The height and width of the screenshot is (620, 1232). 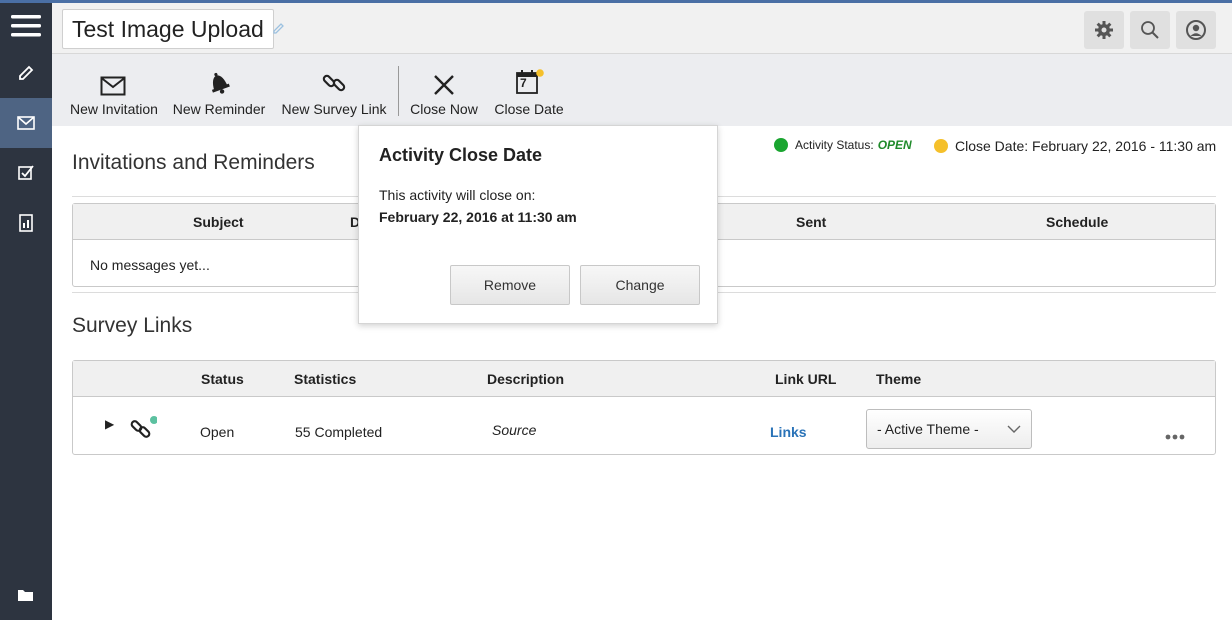 What do you see at coordinates (334, 83) in the screenshot?
I see `chain-link-icon` at bounding box center [334, 83].